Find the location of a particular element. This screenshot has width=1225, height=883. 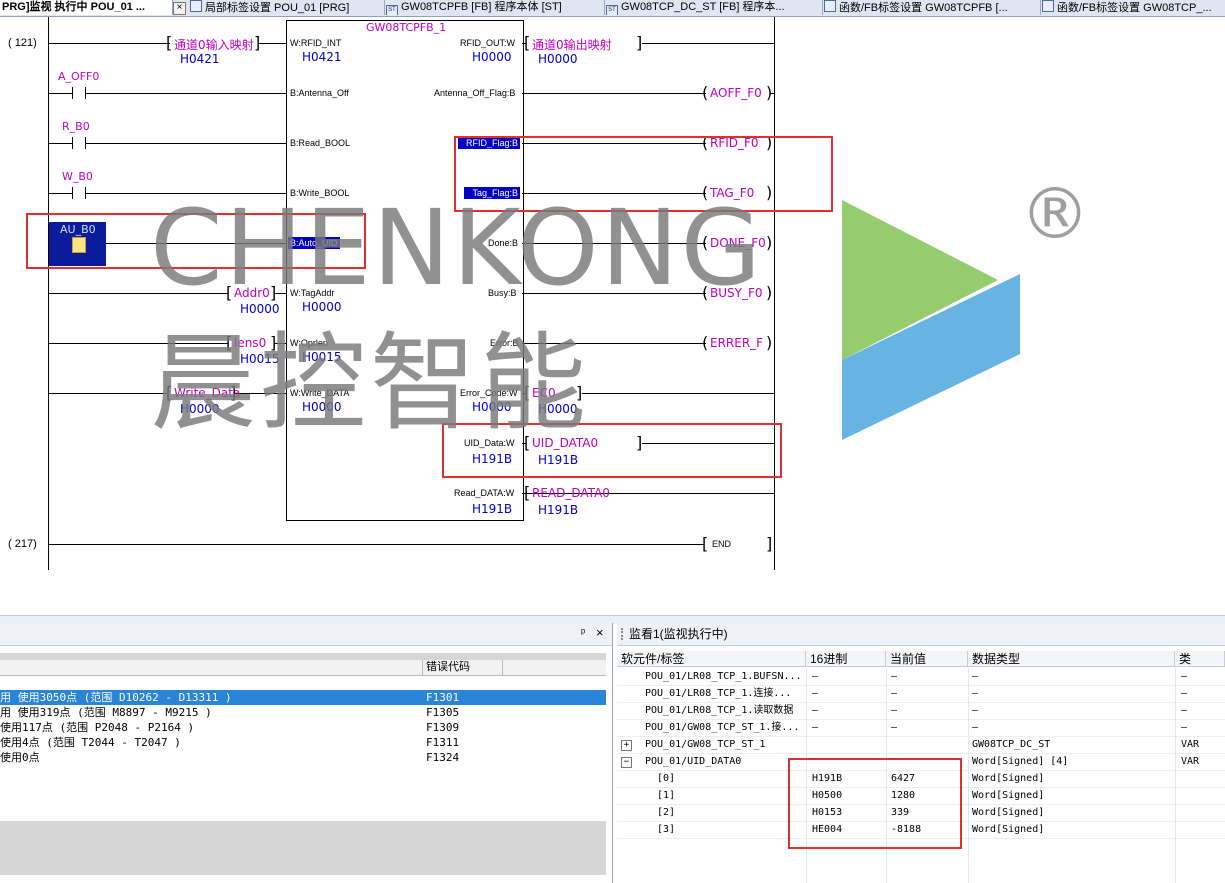

column-header: 软元件/标签 is located at coordinates (711, 659).